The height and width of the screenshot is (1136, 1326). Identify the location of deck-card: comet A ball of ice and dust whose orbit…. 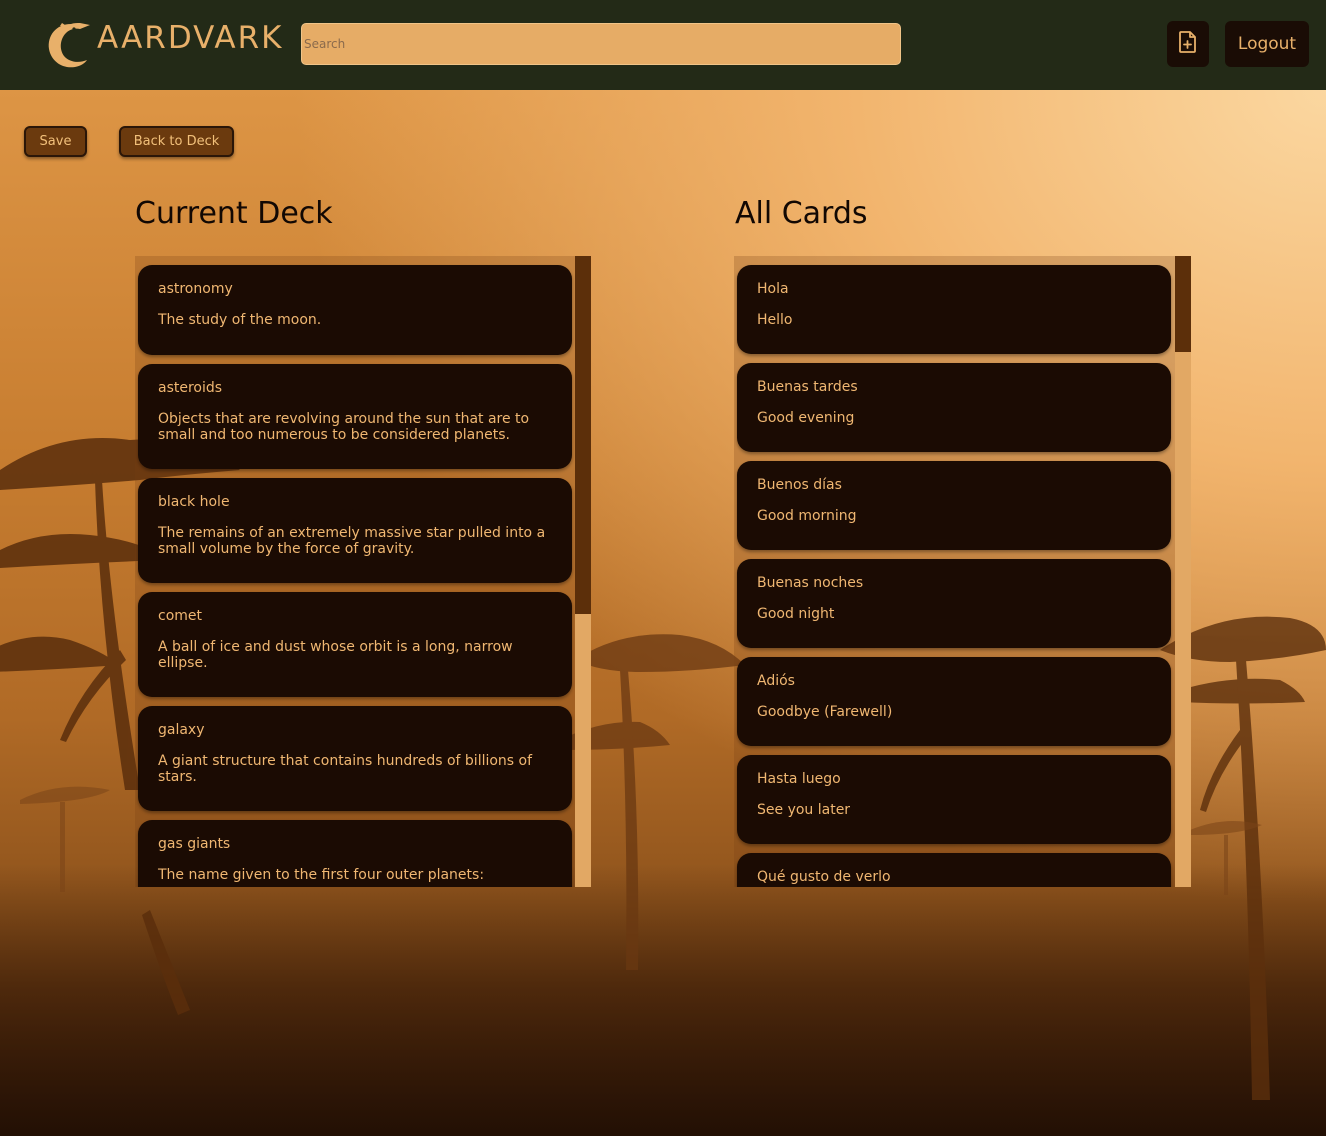
(355, 644).